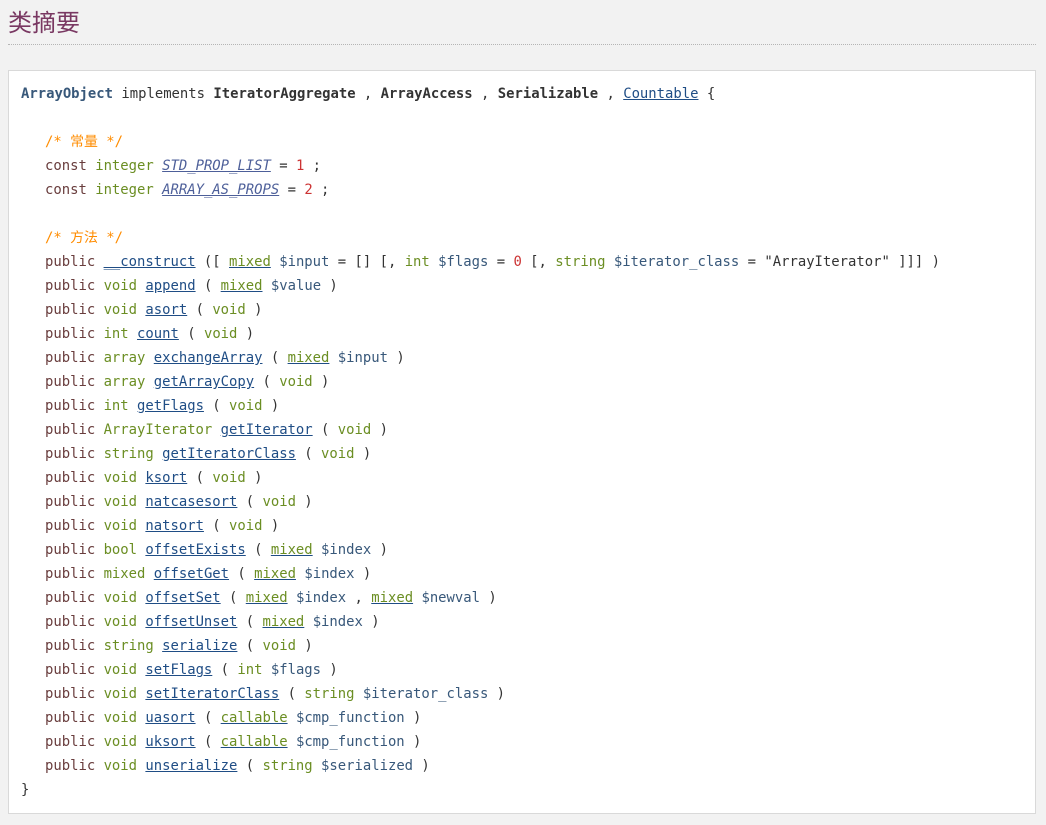 This screenshot has width=1046, height=825. What do you see at coordinates (116, 406) in the screenshot?
I see `return-type: int` at bounding box center [116, 406].